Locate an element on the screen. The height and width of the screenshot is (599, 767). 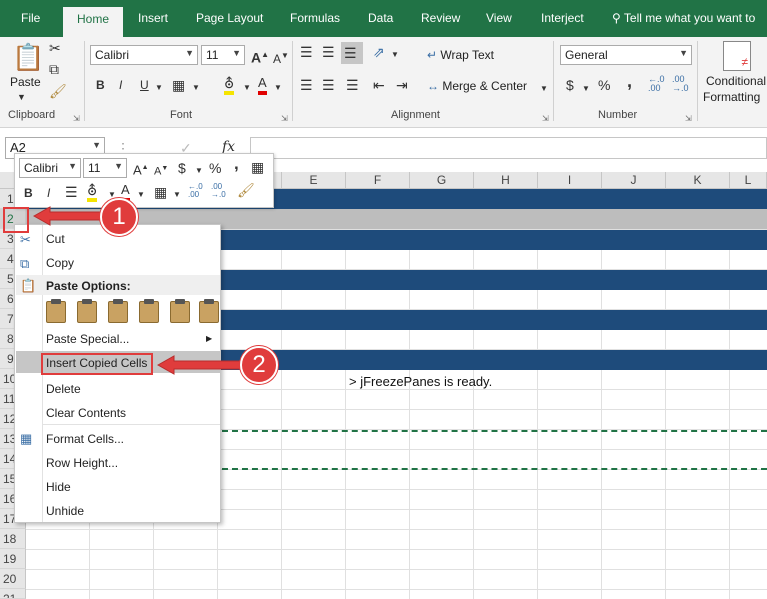
column-header: I is located at coordinates (570, 180).